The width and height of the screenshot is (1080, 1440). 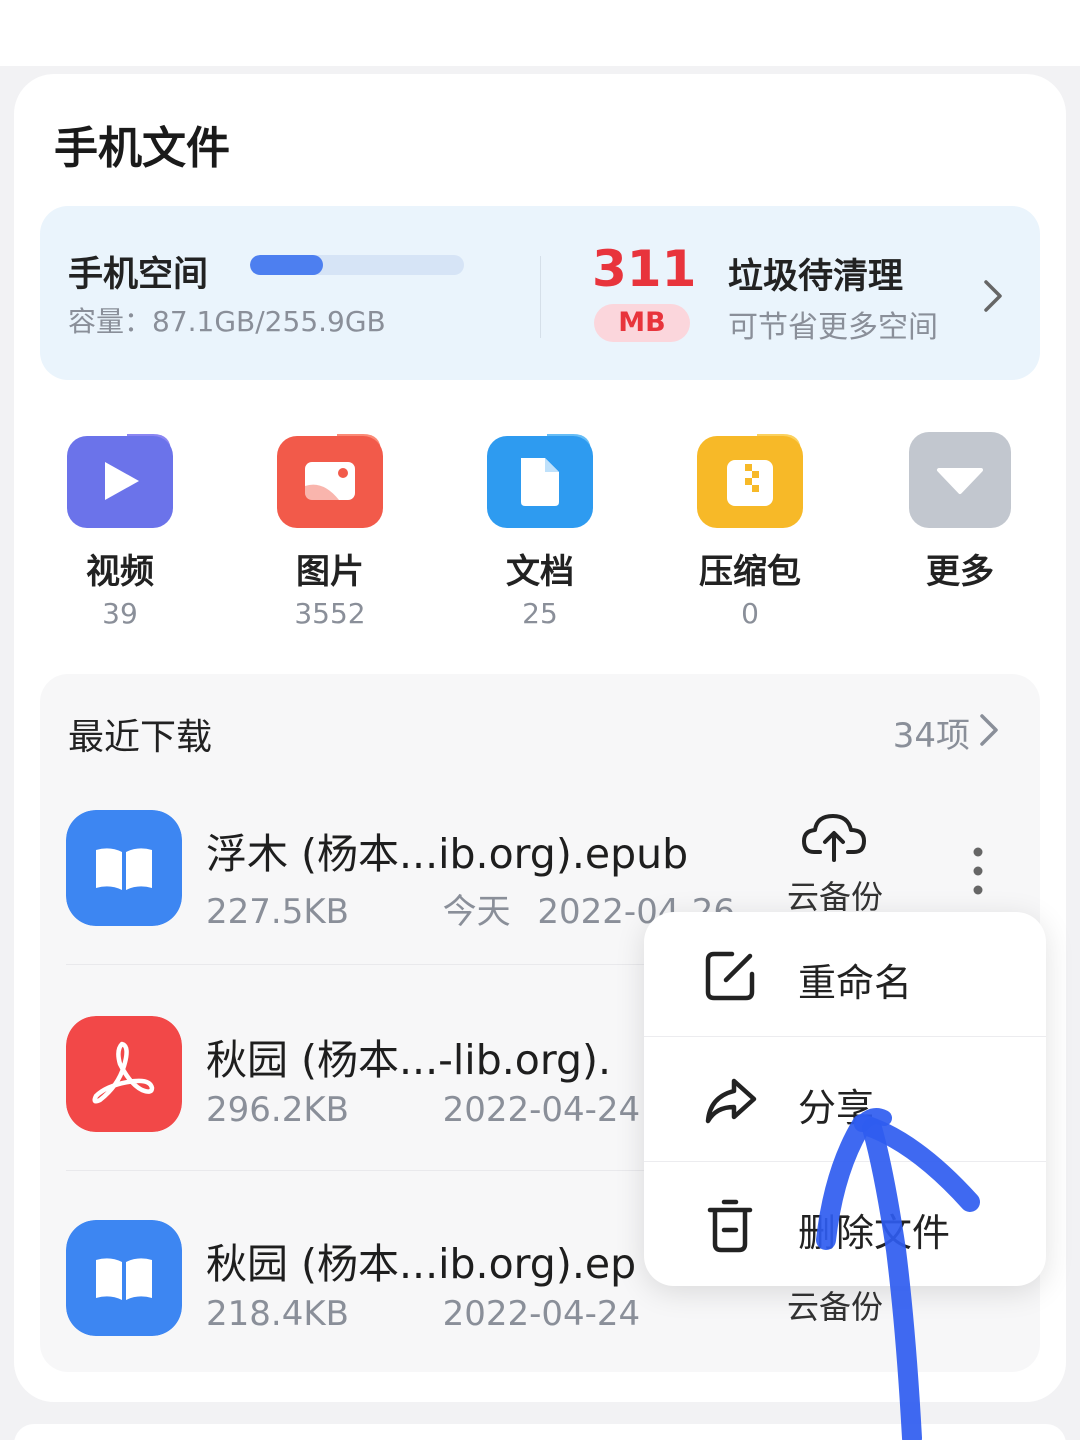 What do you see at coordinates (834, 1307) in the screenshot?
I see `cloud-backup-label: 云备份` at bounding box center [834, 1307].